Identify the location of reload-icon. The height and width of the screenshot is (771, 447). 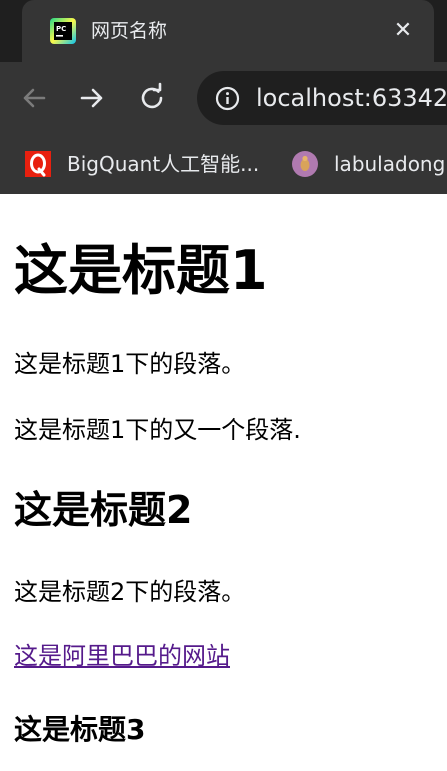
(152, 98).